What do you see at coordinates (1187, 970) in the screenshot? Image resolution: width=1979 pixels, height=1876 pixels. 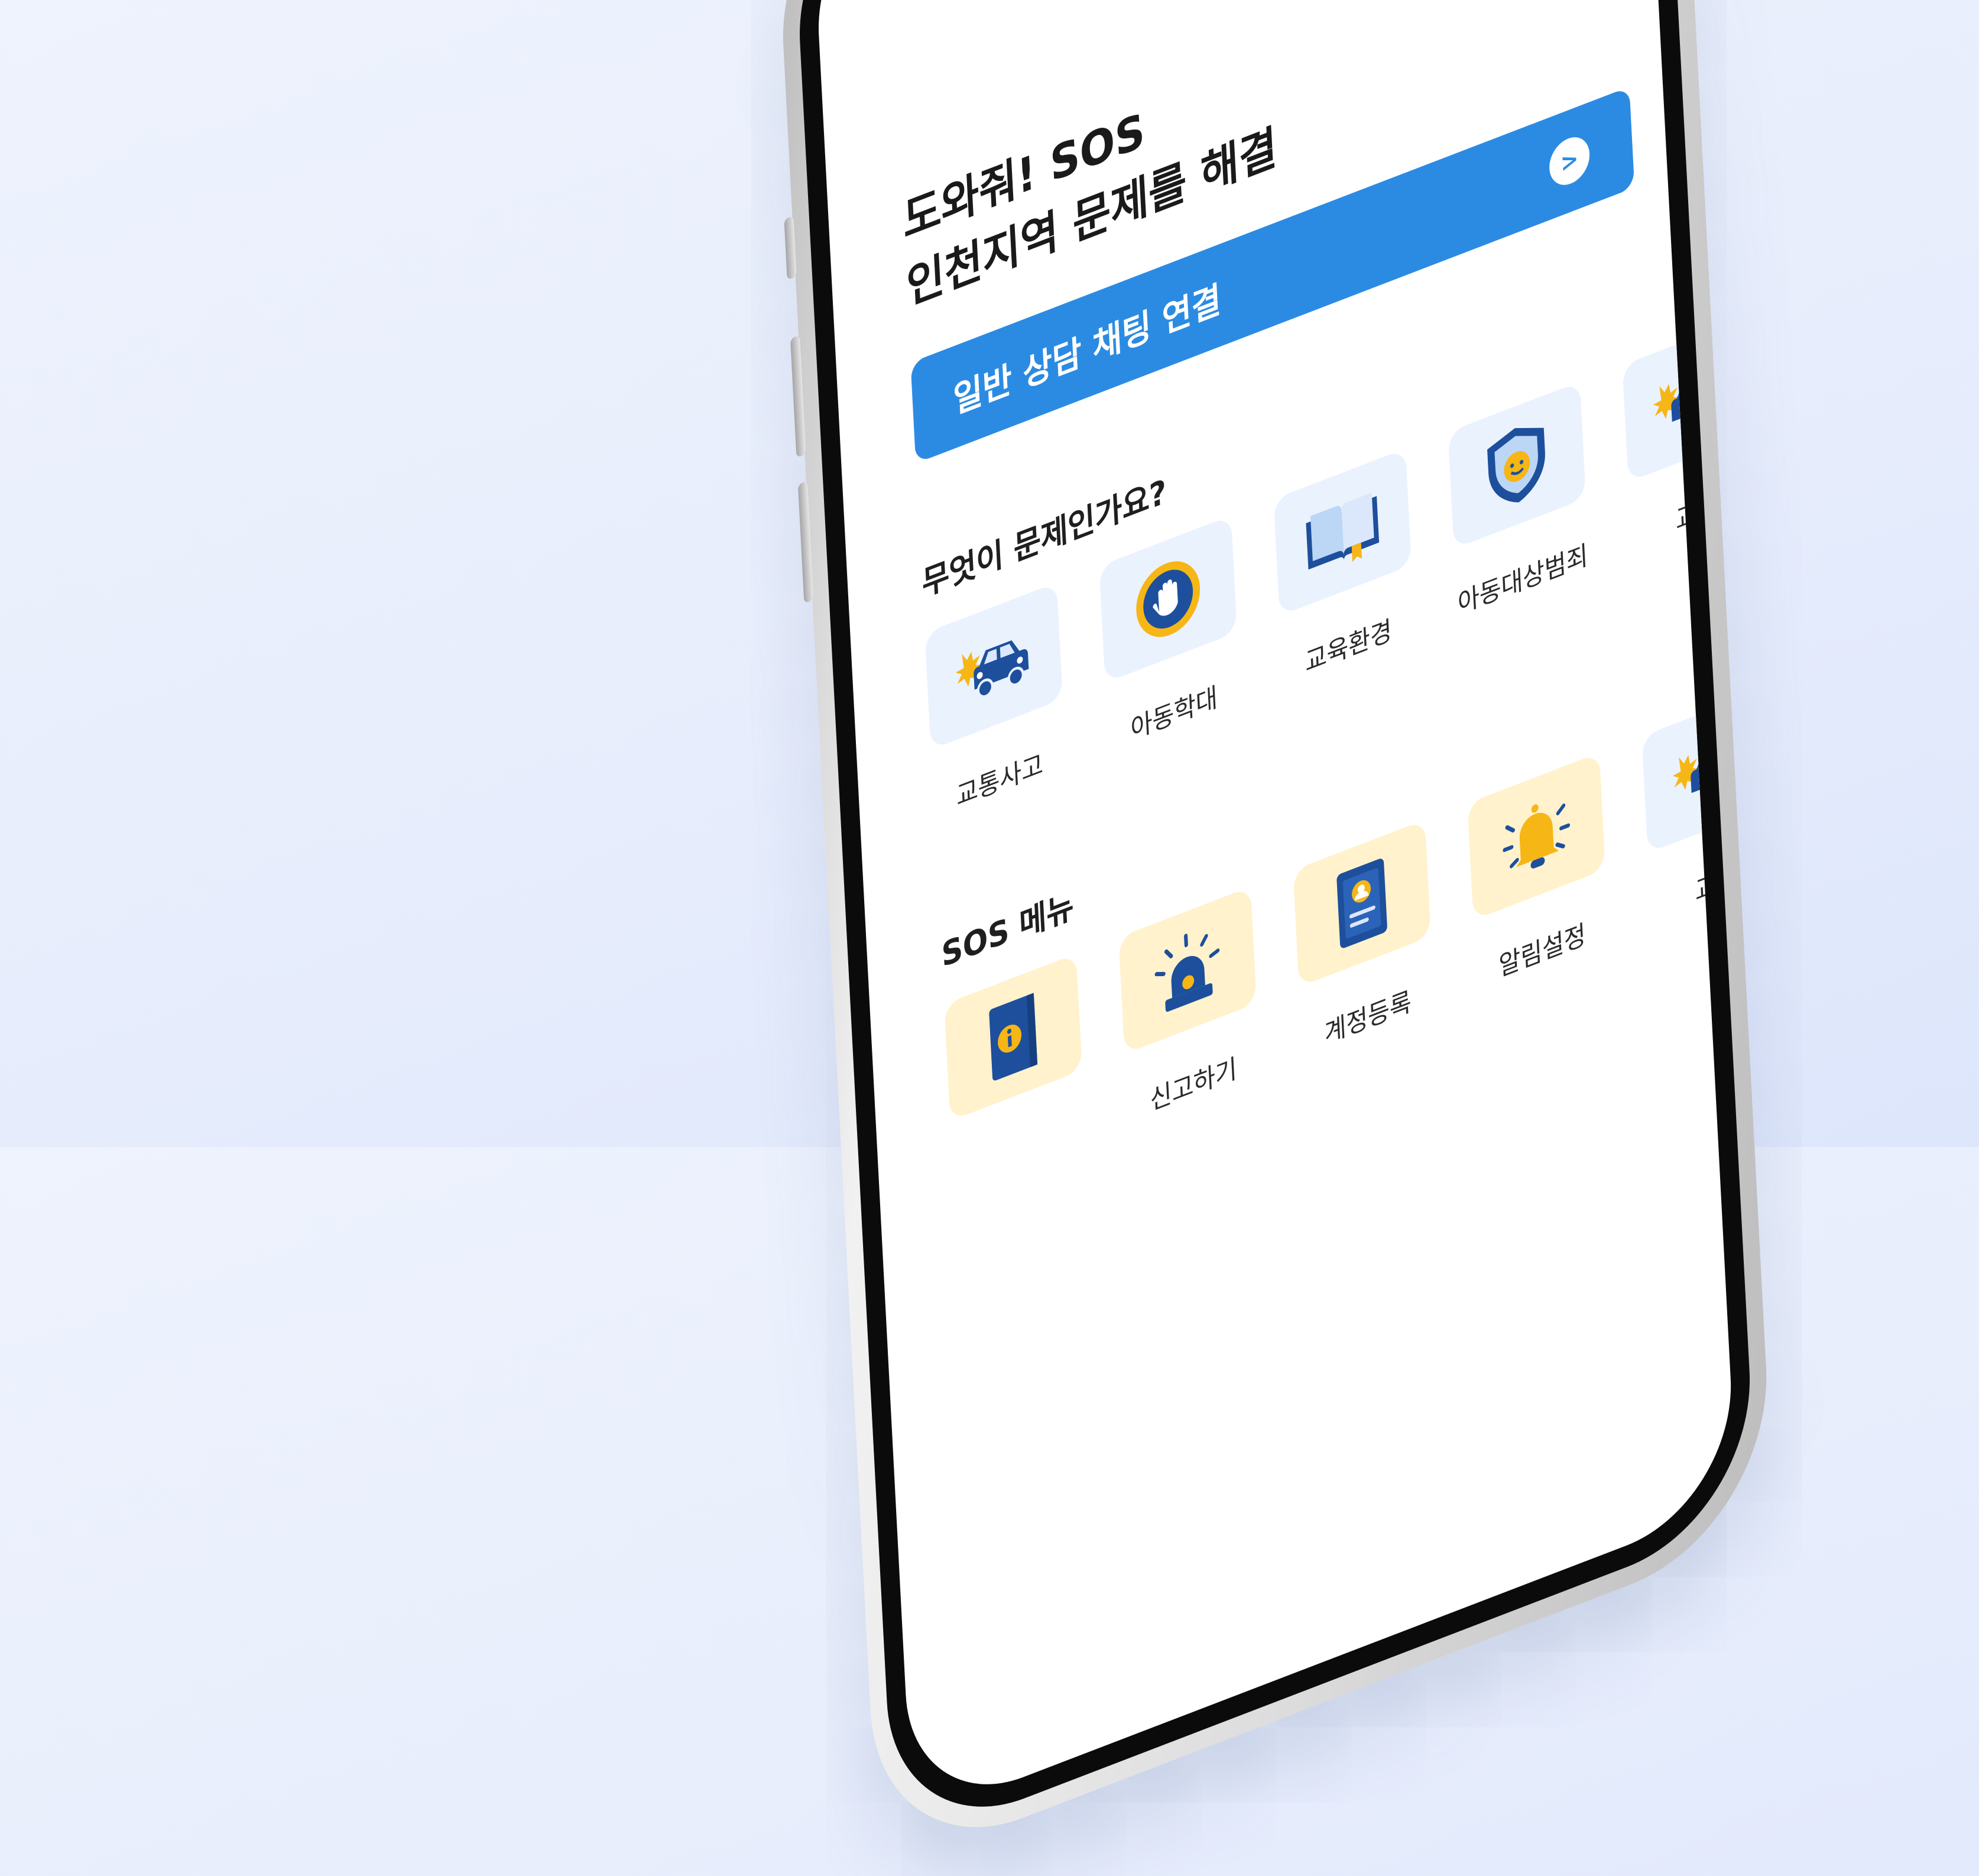 I see `siren-icon` at bounding box center [1187, 970].